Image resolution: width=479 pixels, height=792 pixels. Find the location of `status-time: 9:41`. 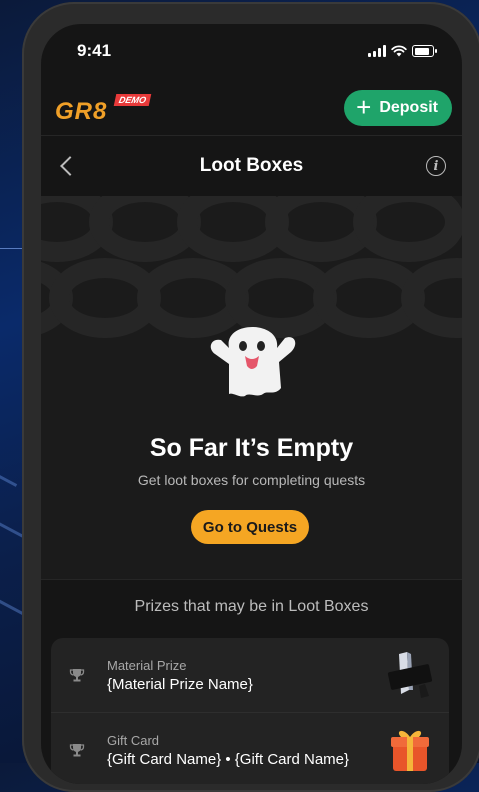

status-time: 9:41 is located at coordinates (94, 50).